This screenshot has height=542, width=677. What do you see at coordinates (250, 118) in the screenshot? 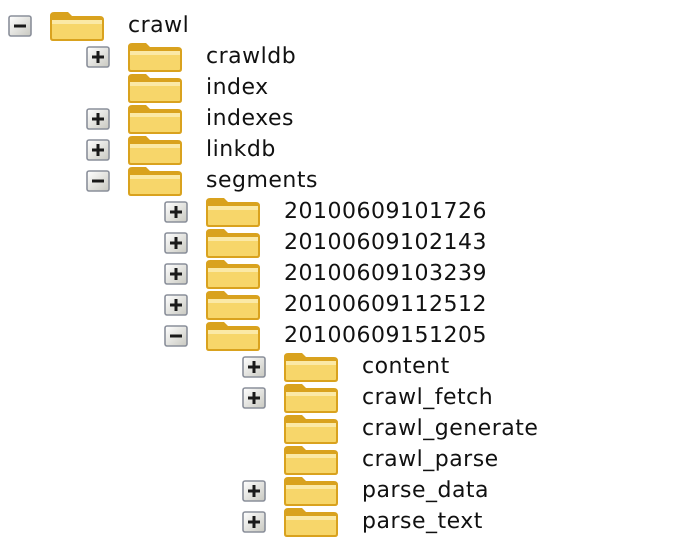
I see `folder-name: indexes` at bounding box center [250, 118].